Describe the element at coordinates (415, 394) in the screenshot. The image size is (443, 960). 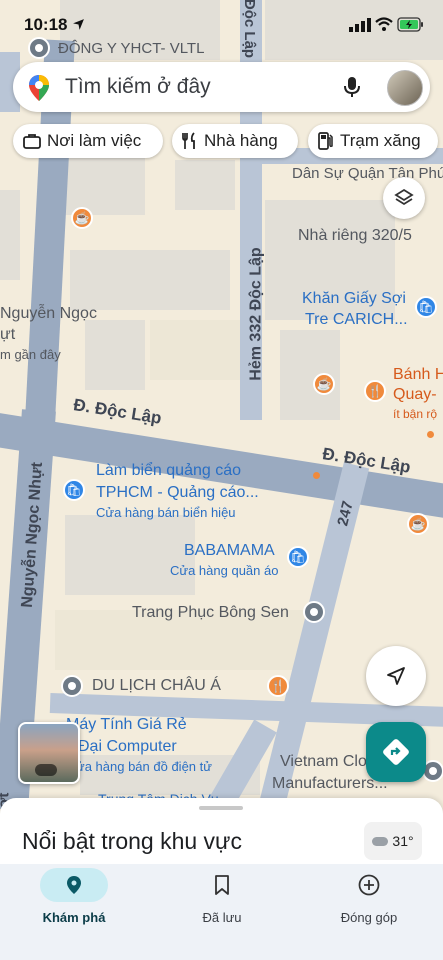
I see `place-label-banh-2: Quay-` at that location.